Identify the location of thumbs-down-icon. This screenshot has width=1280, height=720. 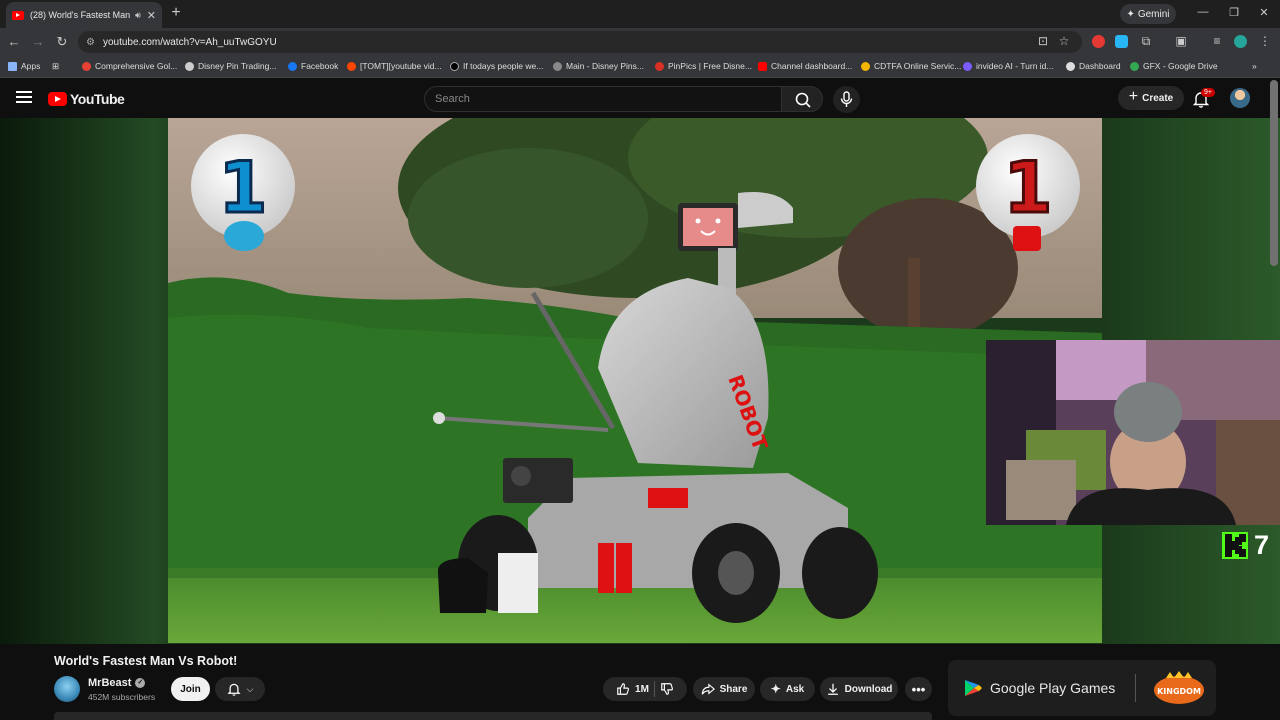
(667, 689).